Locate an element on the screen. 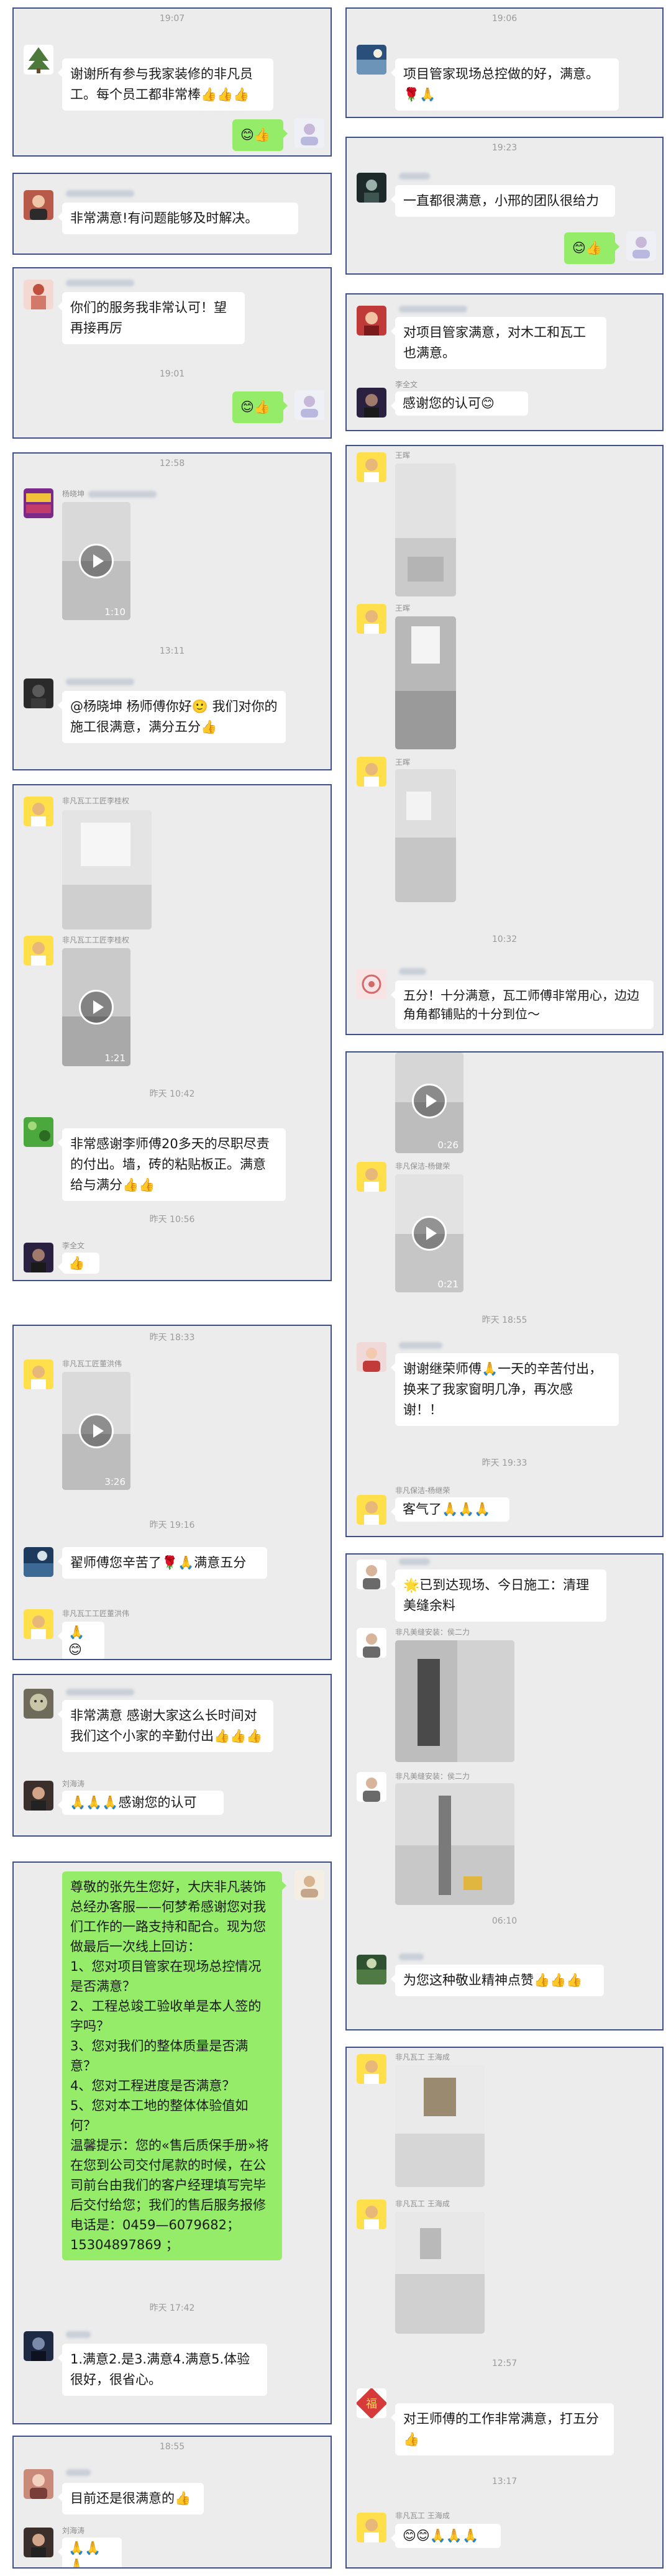 The height and width of the screenshot is (2576, 671). video-thumbnail: 0:26 is located at coordinates (429, 1103).